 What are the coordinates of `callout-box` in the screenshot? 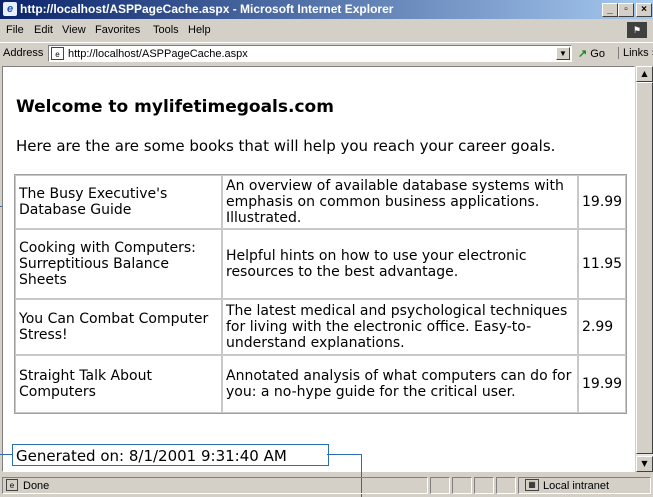 It's located at (170, 455).